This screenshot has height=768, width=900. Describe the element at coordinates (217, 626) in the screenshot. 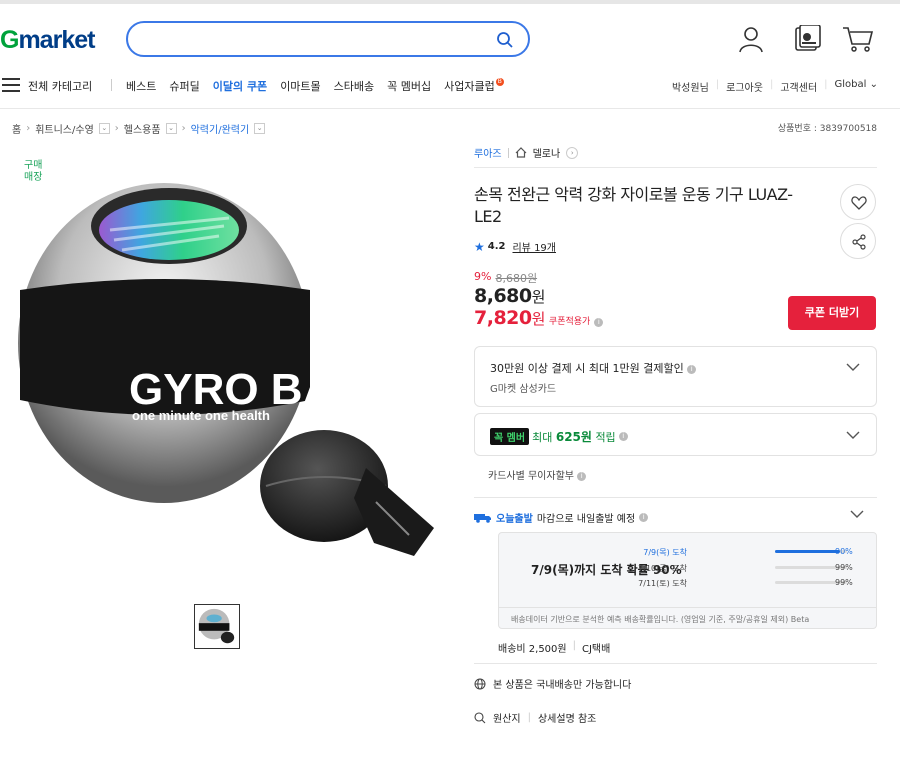

I see `product-thumbnail` at that location.